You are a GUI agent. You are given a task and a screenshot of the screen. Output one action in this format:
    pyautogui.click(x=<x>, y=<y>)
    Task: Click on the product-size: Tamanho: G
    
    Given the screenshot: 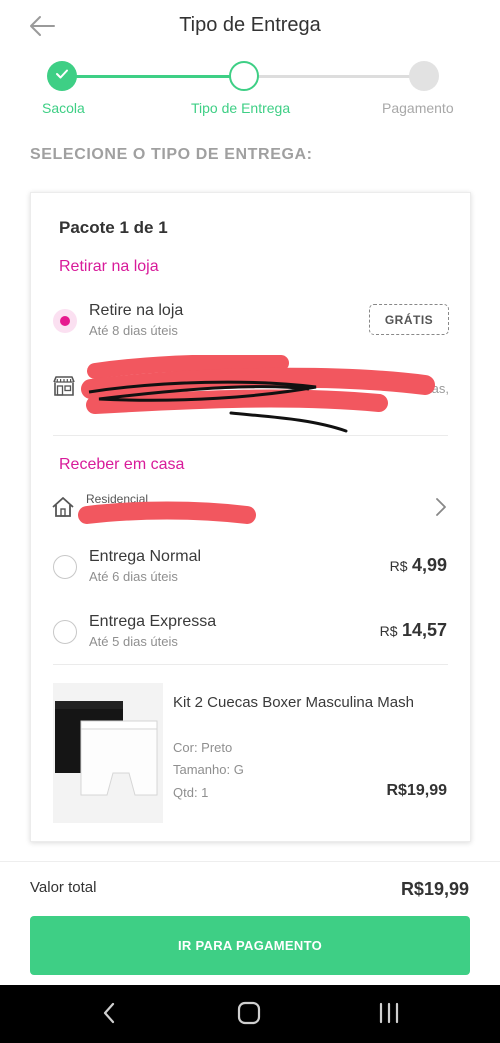 What is the action you would take?
    pyautogui.click(x=208, y=769)
    